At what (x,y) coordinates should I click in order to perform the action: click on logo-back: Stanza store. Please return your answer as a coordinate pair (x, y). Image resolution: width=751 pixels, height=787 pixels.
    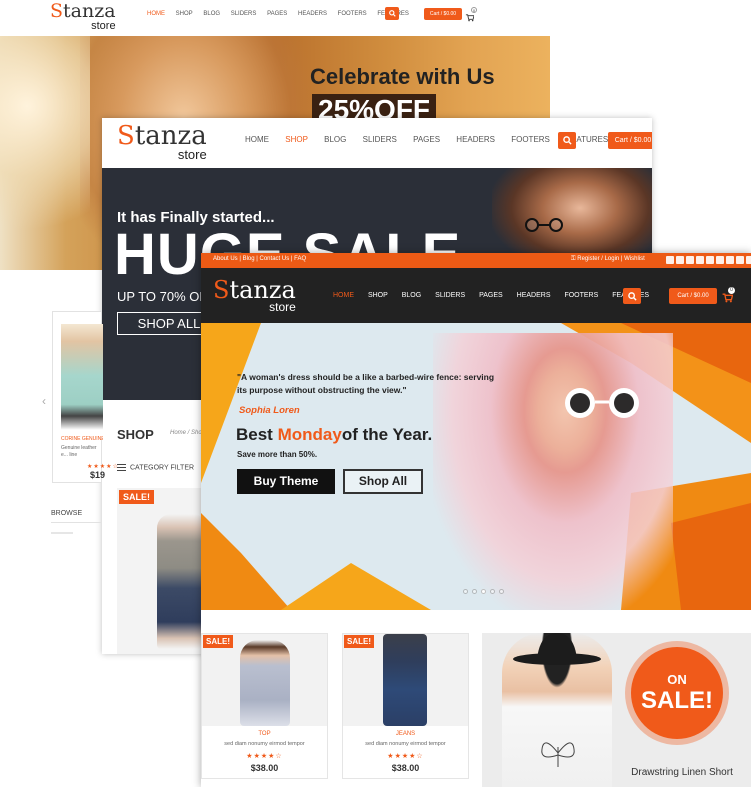
    Looking at the image, I should click on (83, 16).